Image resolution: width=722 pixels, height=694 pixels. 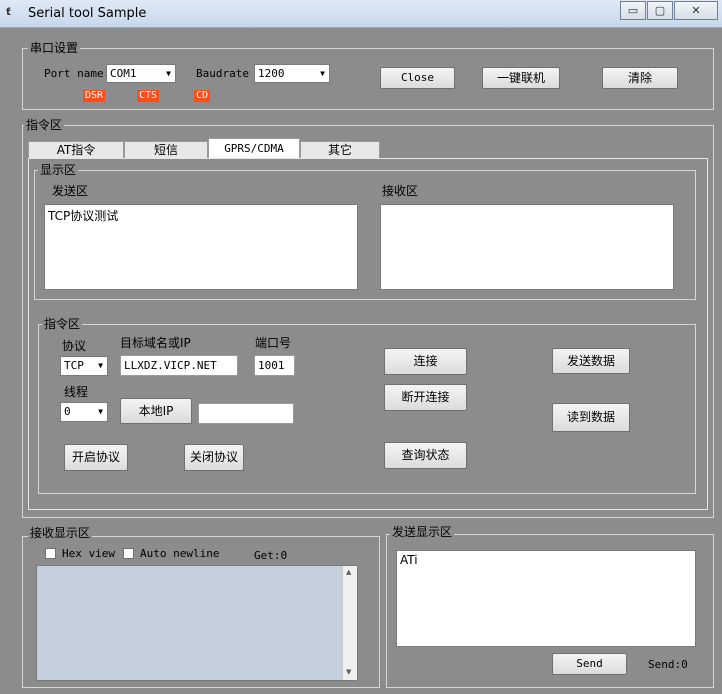 What do you see at coordinates (527, 247) in the screenshot?
I see `receive-area-textbox` at bounding box center [527, 247].